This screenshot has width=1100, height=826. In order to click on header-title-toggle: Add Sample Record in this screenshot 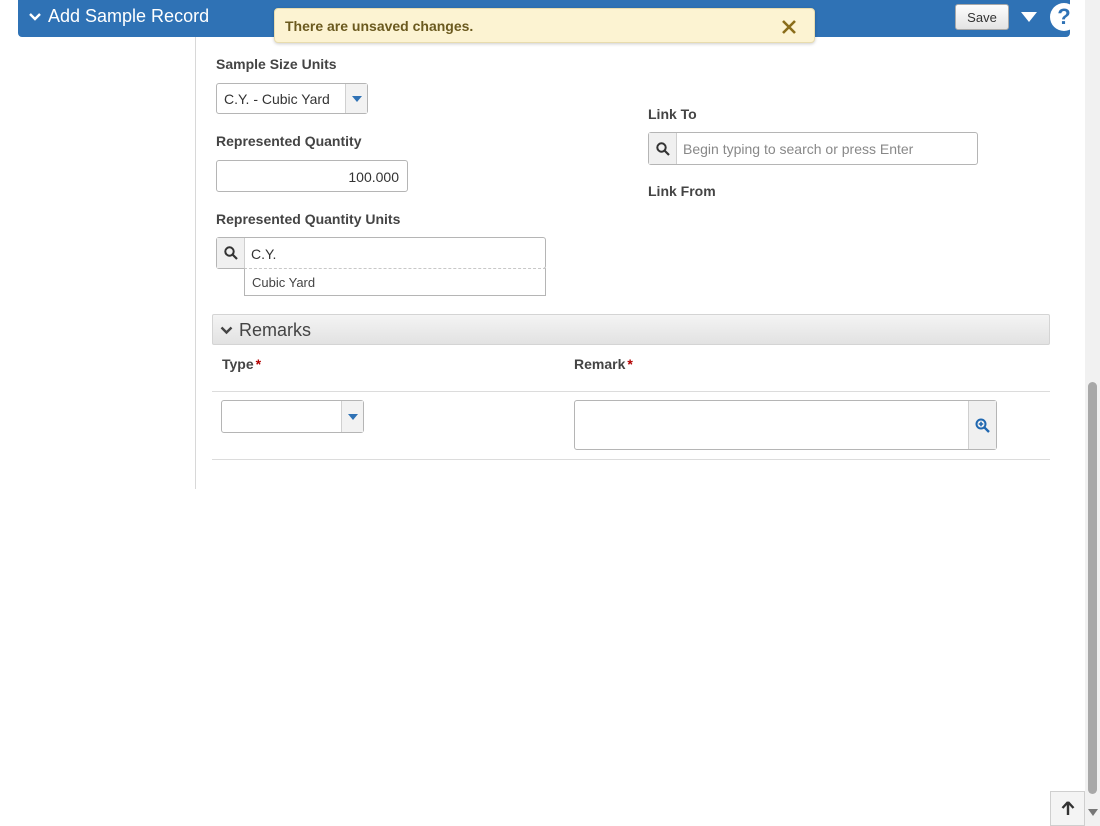, I will do `click(118, 16)`.